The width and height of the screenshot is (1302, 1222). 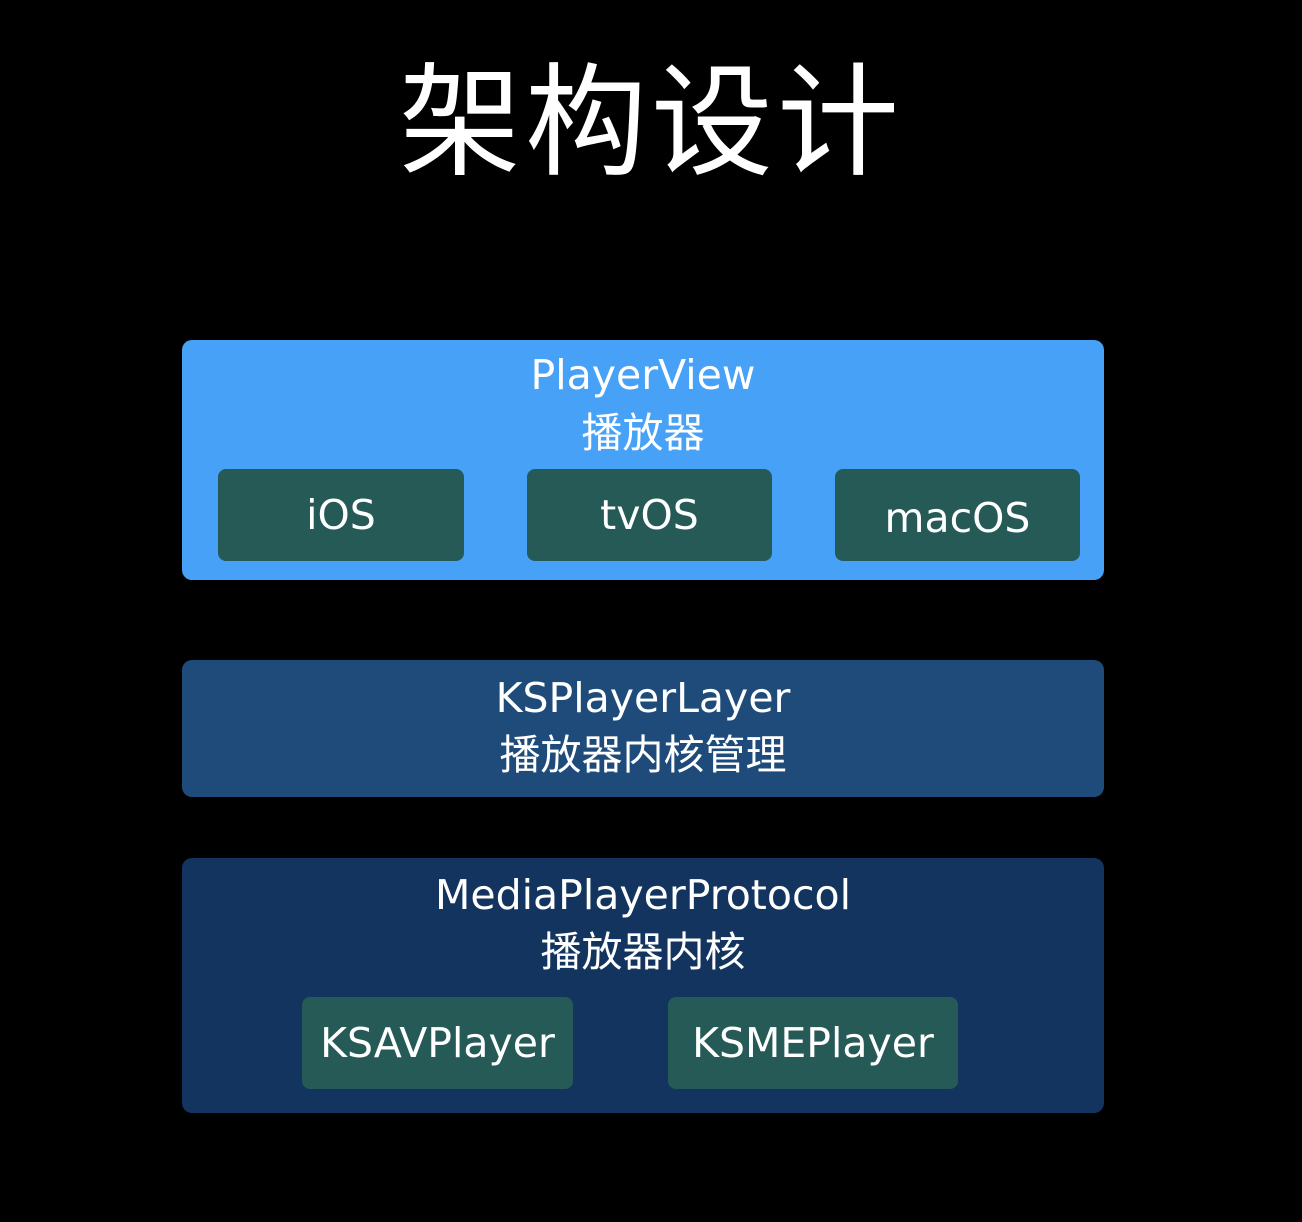 What do you see at coordinates (643, 728) in the screenshot?
I see `player-layer-layer: KSPlayerLayer 播放器内核管理` at bounding box center [643, 728].